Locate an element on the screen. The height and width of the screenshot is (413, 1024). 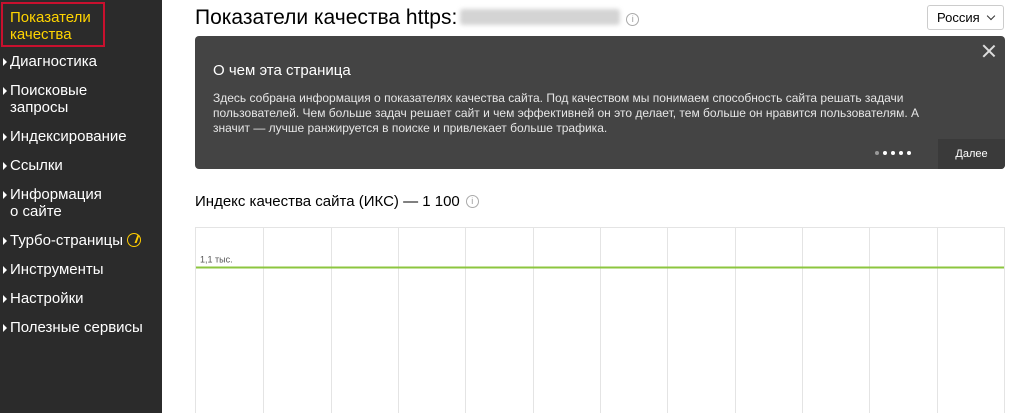
sidebar-item-label: Индексирование is located at coordinates (68, 136).